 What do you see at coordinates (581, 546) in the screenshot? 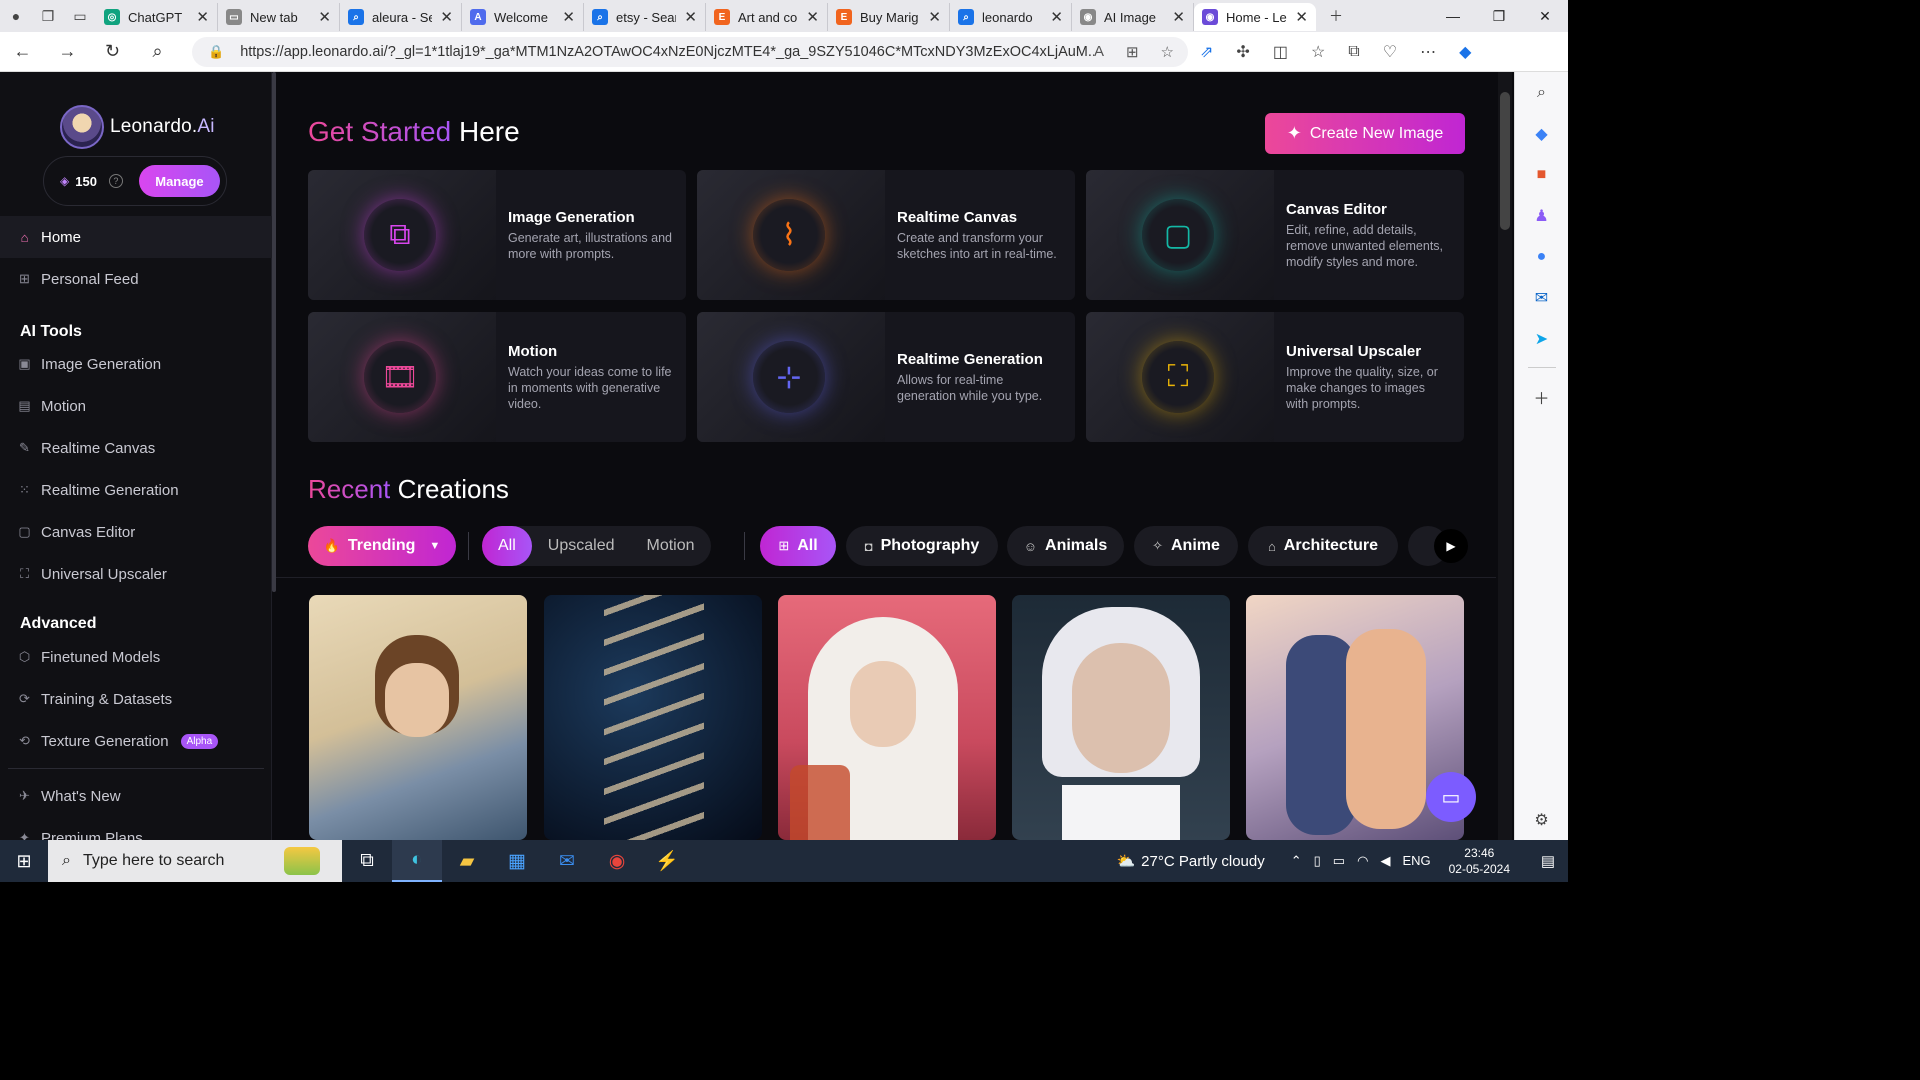
I see `filter-upscaled: Upscaled` at bounding box center [581, 546].